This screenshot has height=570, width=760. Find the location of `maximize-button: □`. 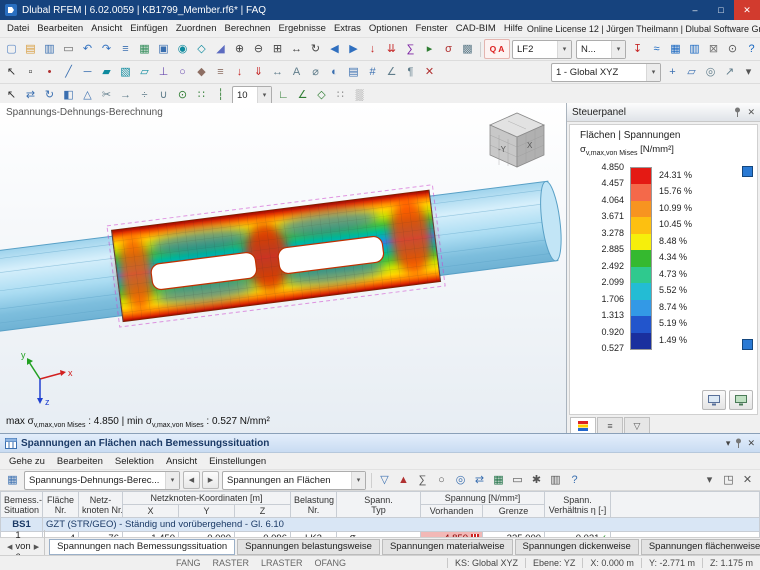

maximize-button: □ is located at coordinates (721, 10).